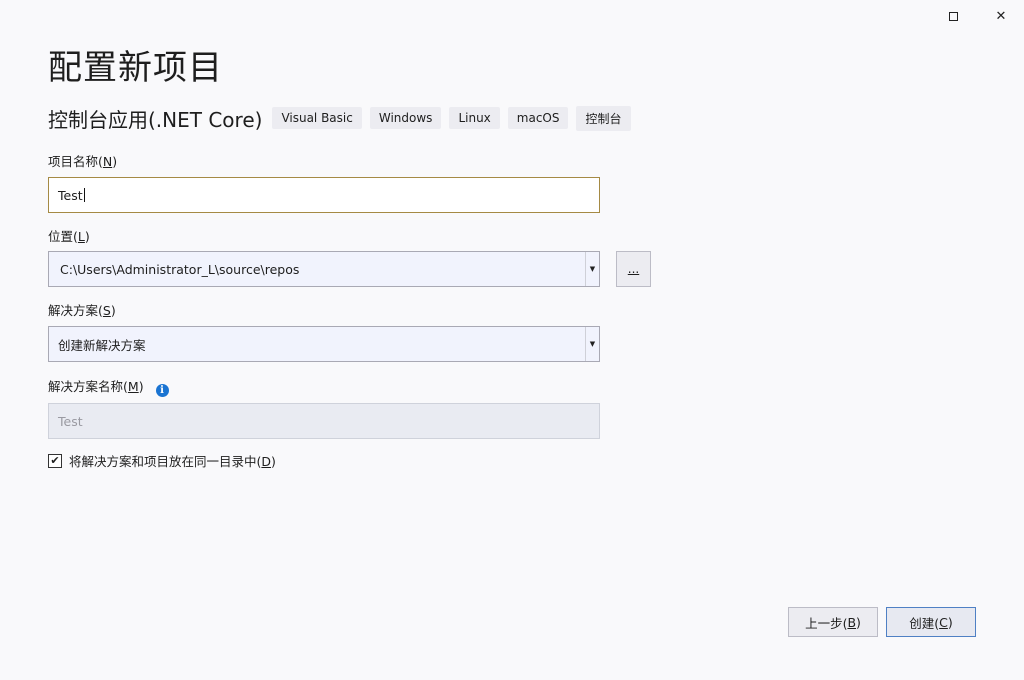  Describe the element at coordinates (324, 421) in the screenshot. I see `solution-name-input: Test` at that location.